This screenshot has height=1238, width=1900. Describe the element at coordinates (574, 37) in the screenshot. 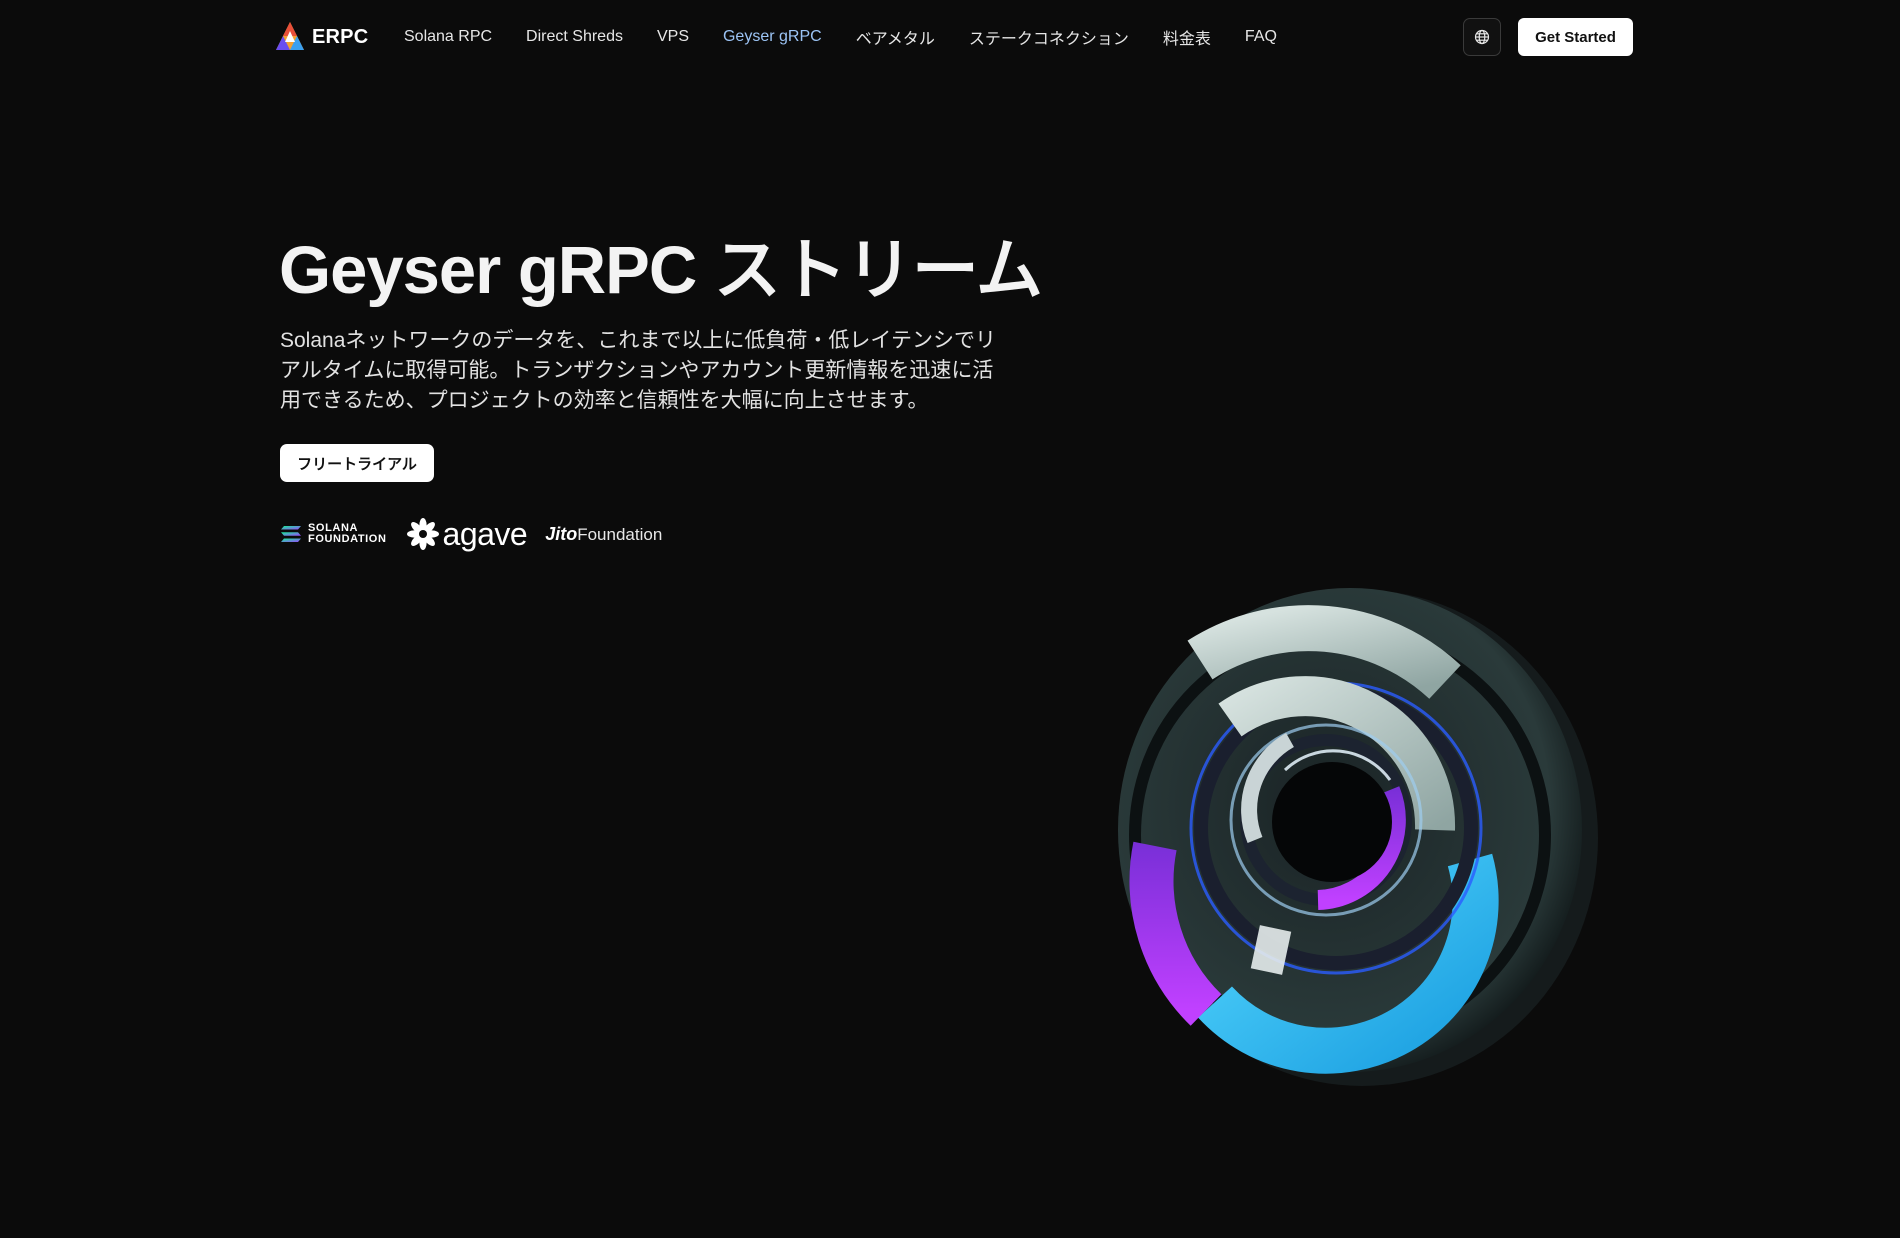

I see `nav-direct-shreds: Direct Shreds` at that location.